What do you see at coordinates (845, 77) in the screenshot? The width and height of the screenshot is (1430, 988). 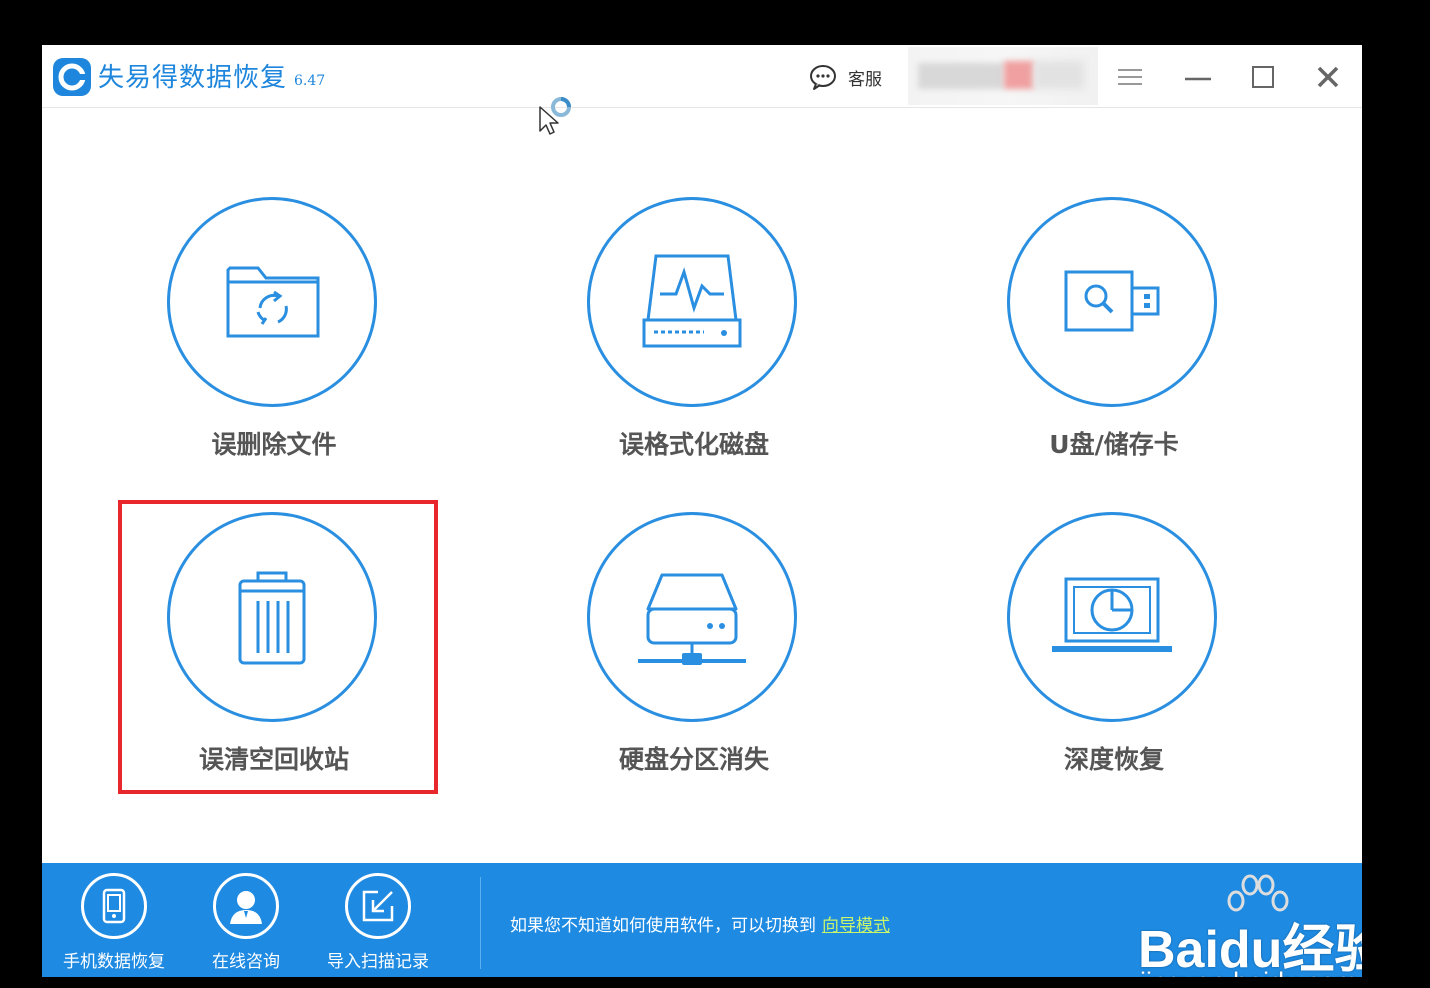 I see `support-button: 客服` at bounding box center [845, 77].